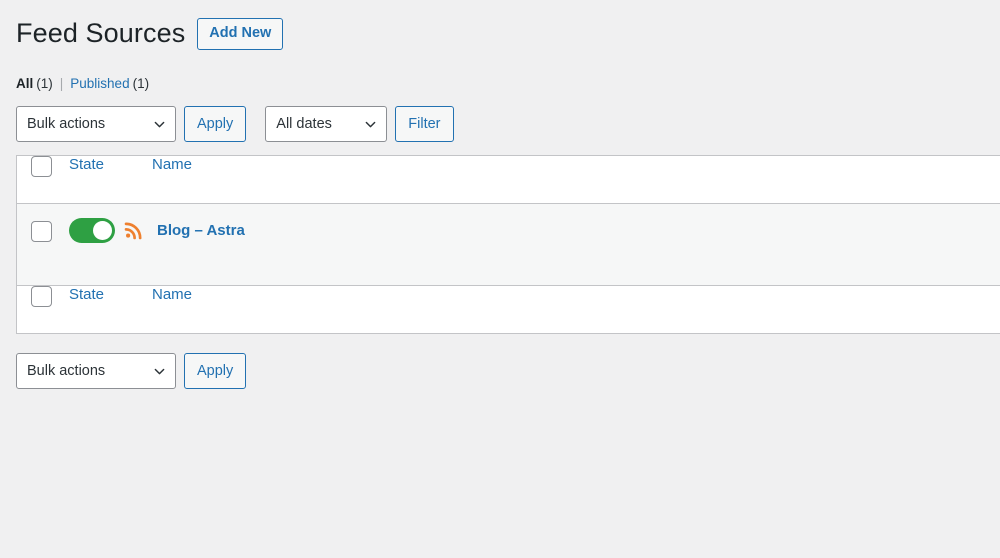  What do you see at coordinates (576, 309) in the screenshot?
I see `column-footer-name: Name` at bounding box center [576, 309].